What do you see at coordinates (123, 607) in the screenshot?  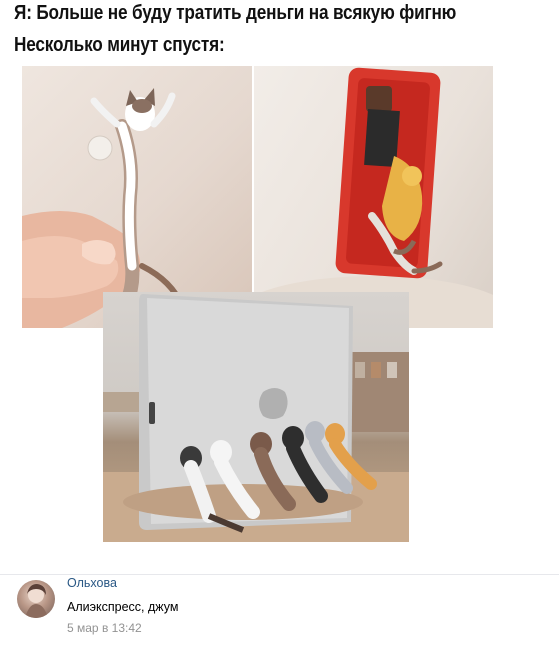 I see `comment-text: Алиэкспресс, джум` at bounding box center [123, 607].